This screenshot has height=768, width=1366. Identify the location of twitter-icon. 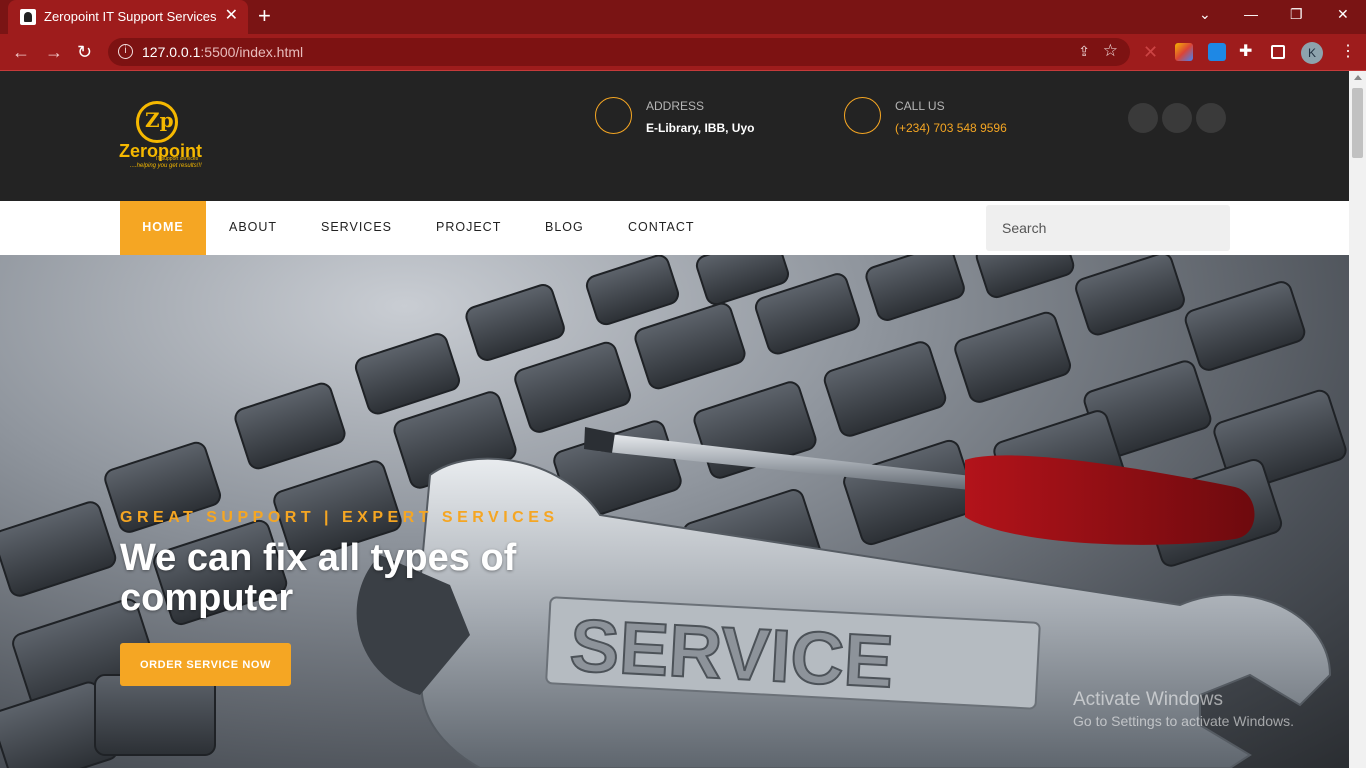
(1177, 118).